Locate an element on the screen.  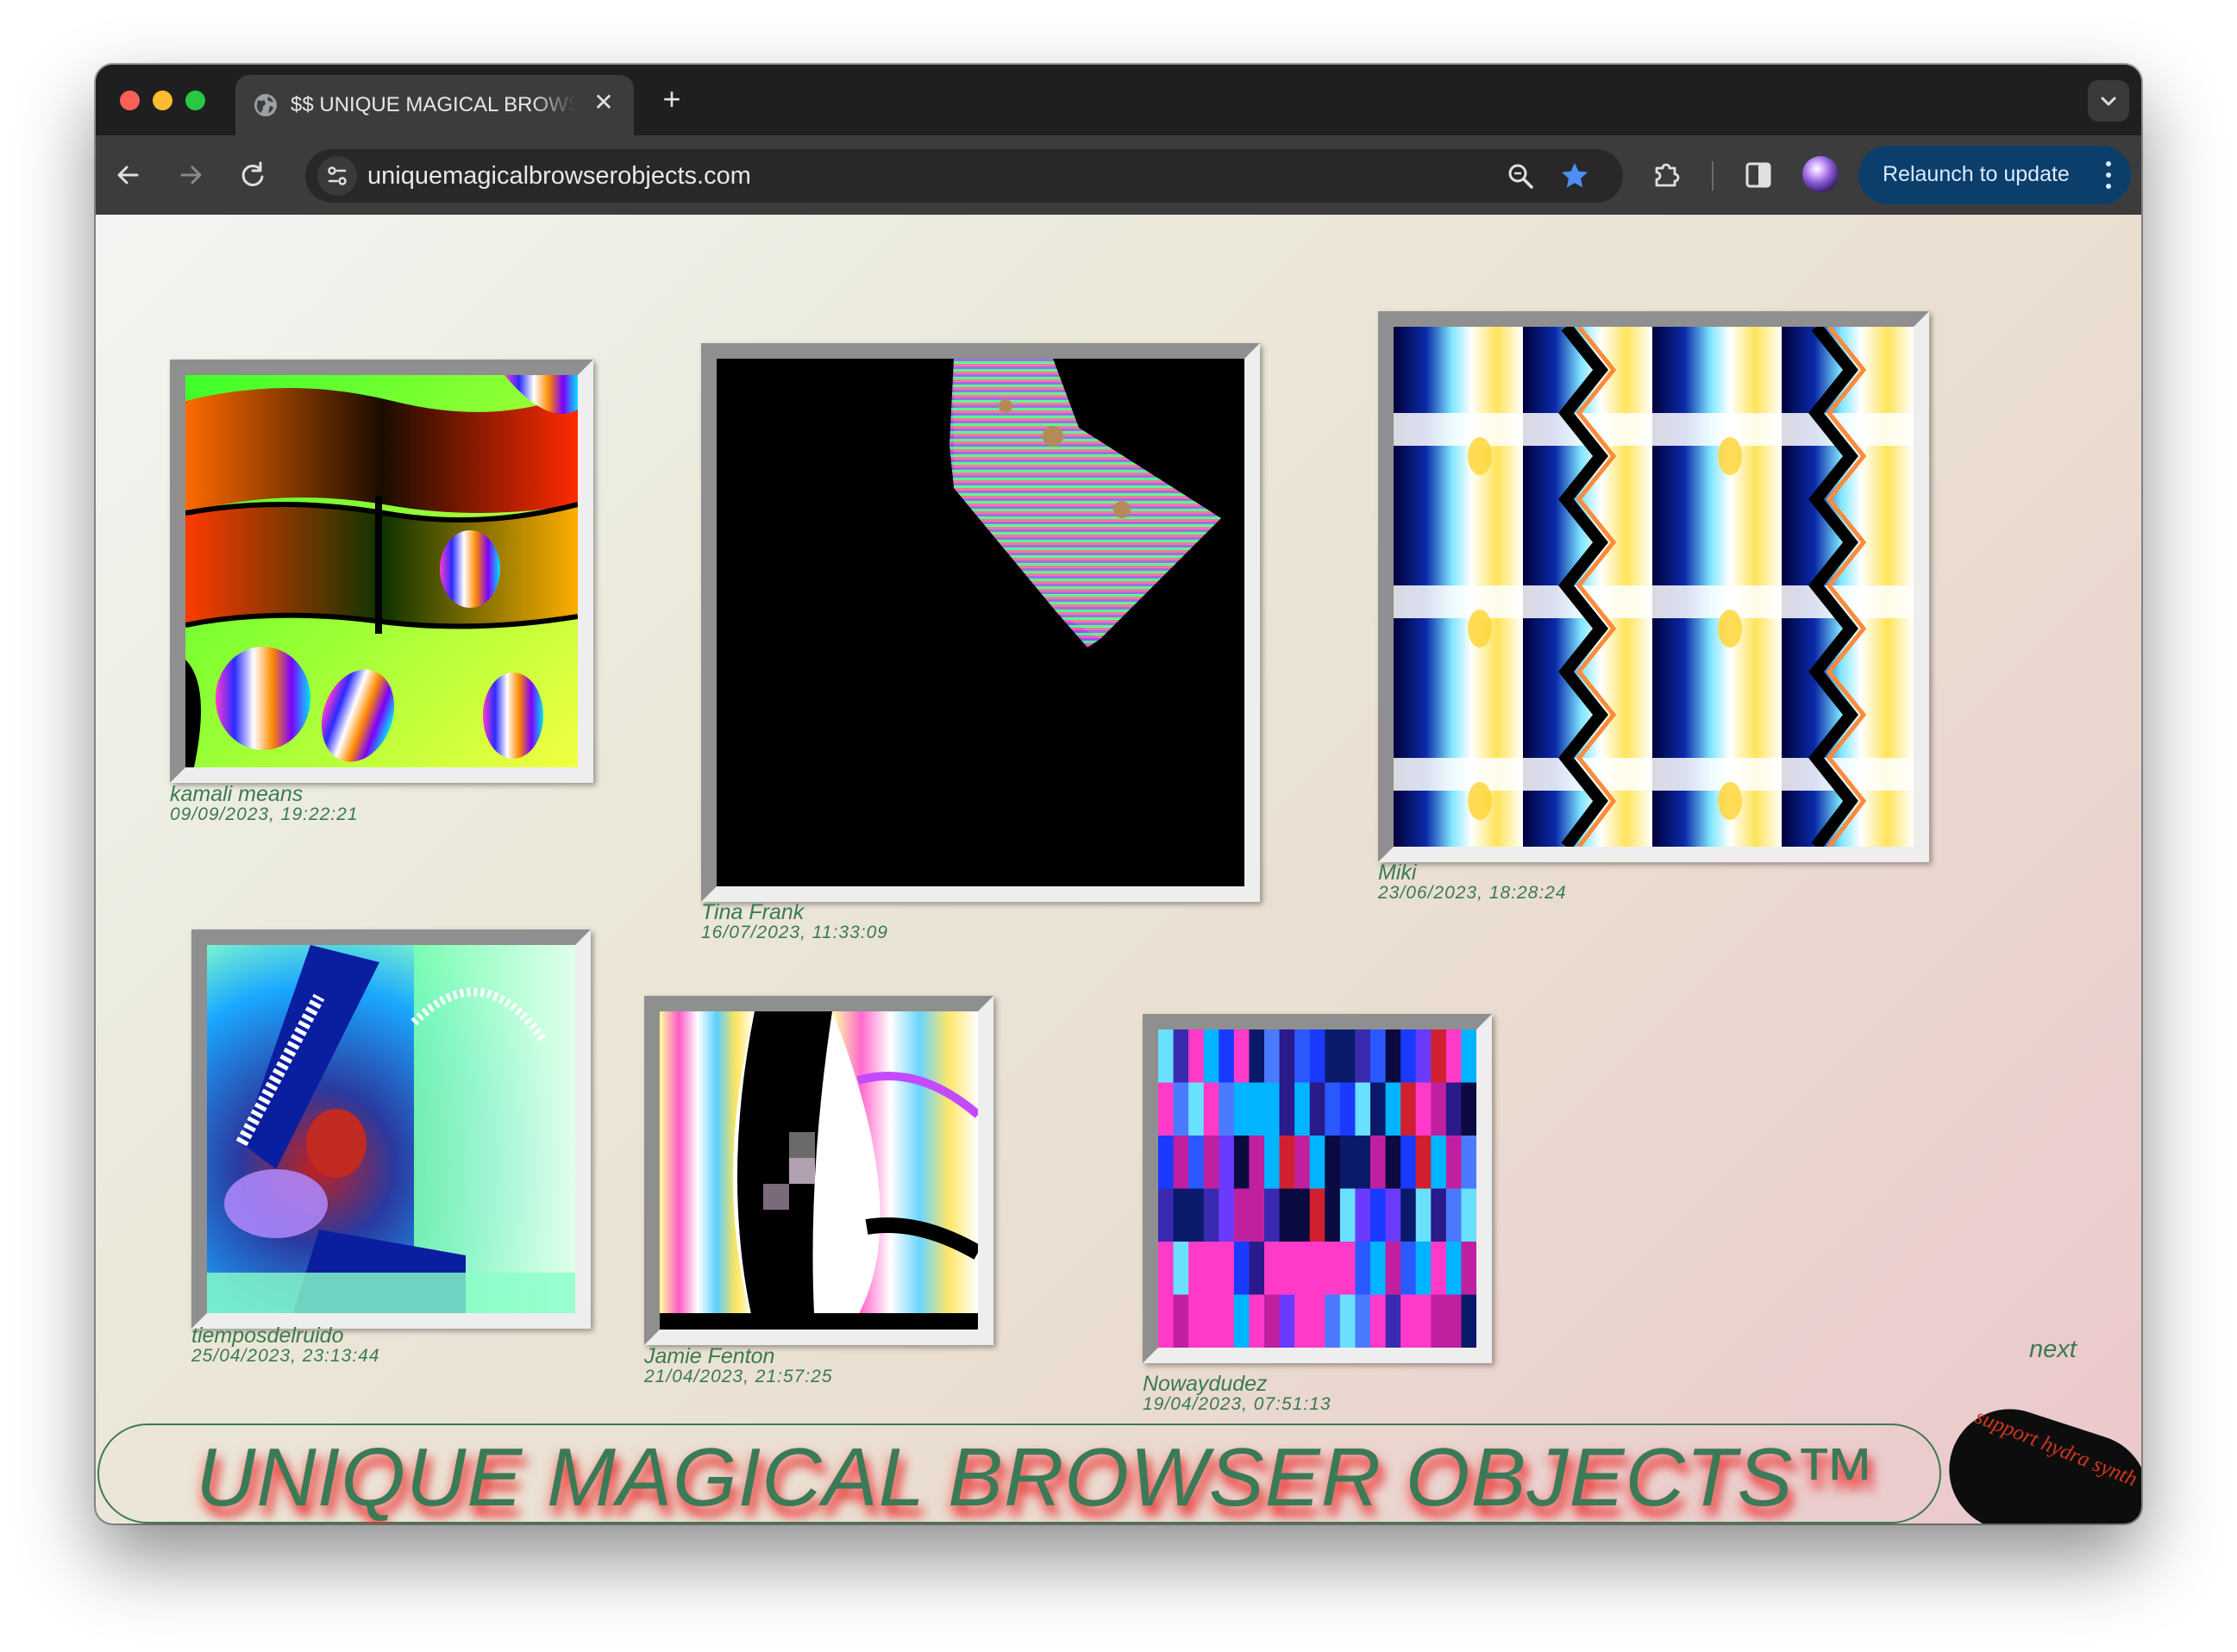
tab-title: $$ UNIQUE MAGICAL BROWSER OBJECTS is located at coordinates (433, 104).